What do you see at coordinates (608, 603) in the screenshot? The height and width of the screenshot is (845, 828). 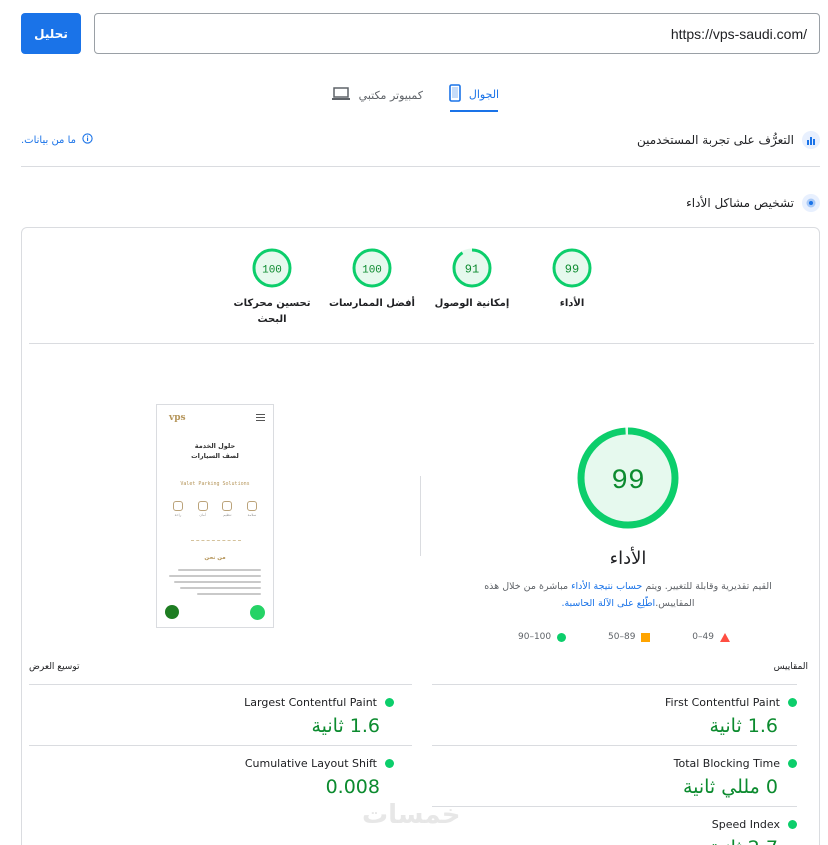 I see `calculator-link: اطّلِع على الآلة الحاسبة.` at bounding box center [608, 603].